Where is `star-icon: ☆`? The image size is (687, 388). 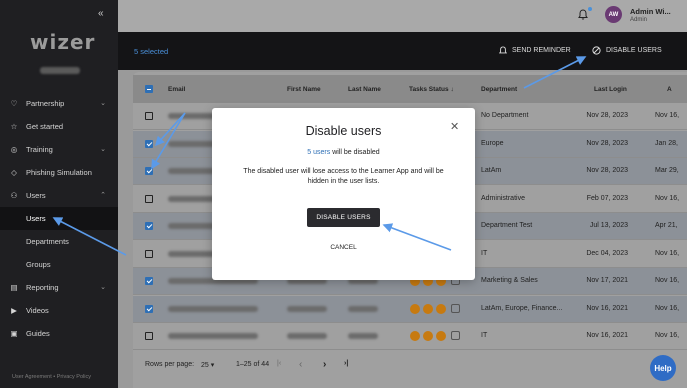 star-icon: ☆ is located at coordinates (14, 126).